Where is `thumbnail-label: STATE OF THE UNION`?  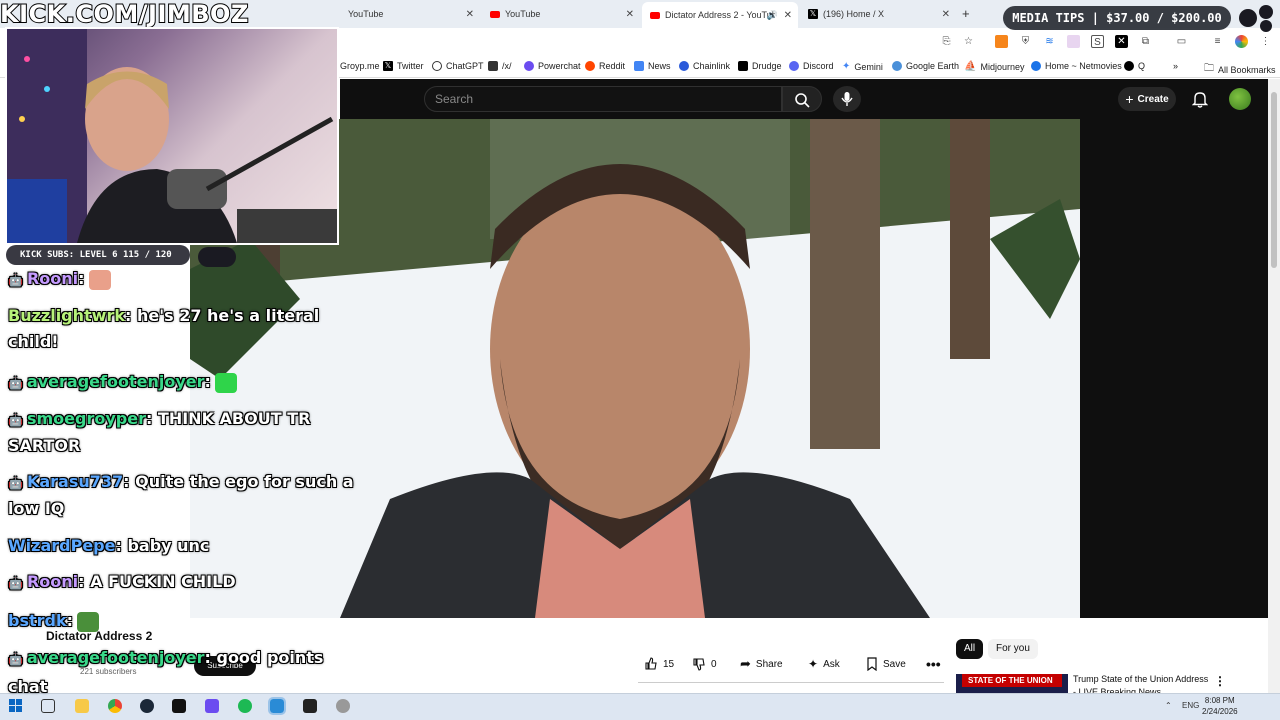 thumbnail-label: STATE OF THE UNION is located at coordinates (1012, 680).